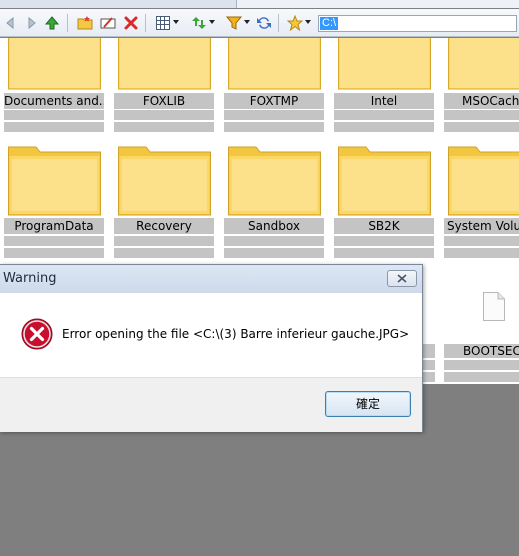  I want to click on rename-icon, so click(107, 22).